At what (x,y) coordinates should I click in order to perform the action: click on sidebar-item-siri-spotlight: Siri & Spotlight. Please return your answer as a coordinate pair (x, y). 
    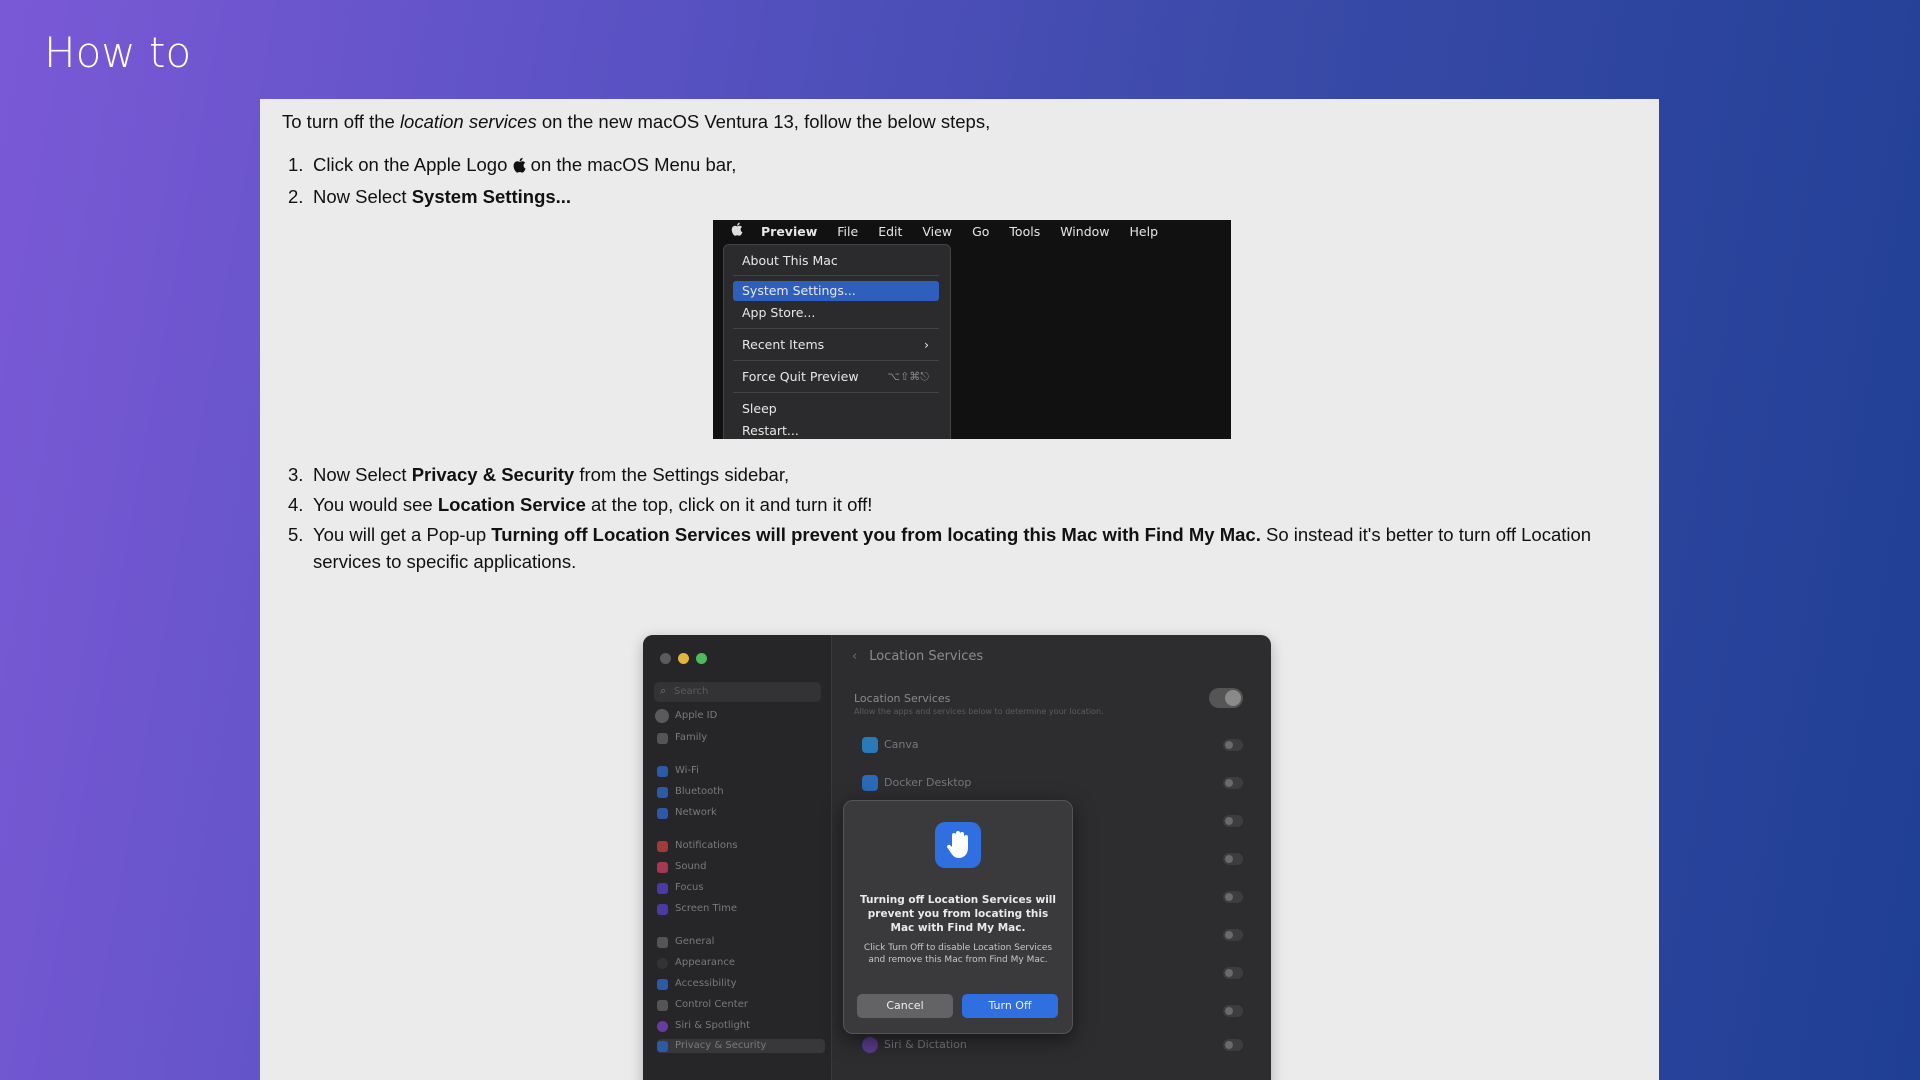
    Looking at the image, I should click on (703, 1026).